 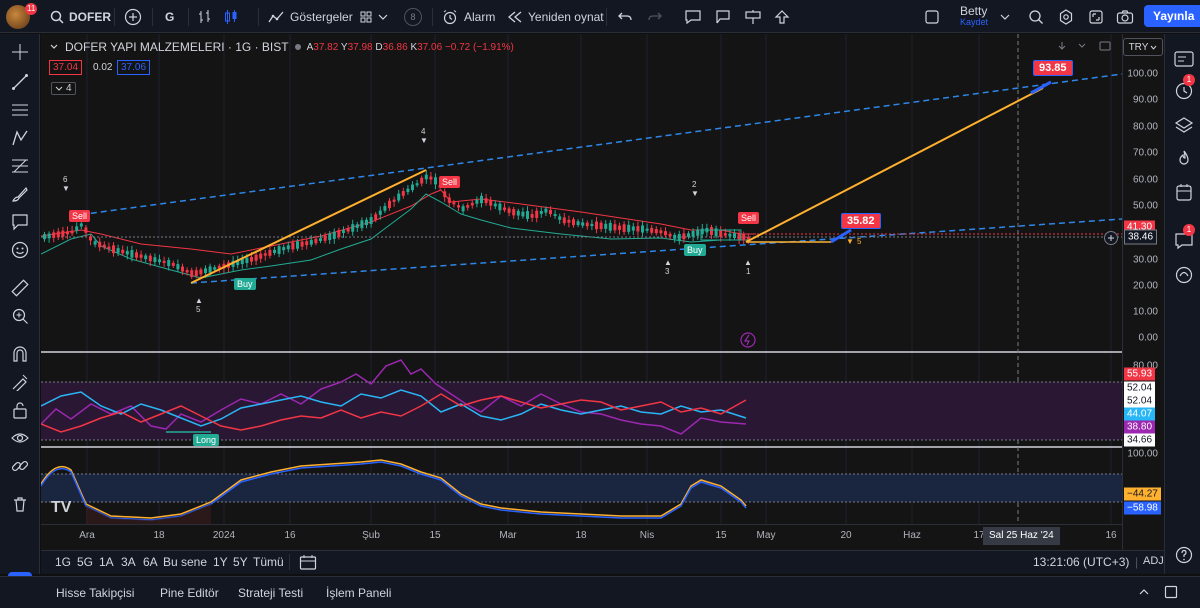 What do you see at coordinates (1171, 593) in the screenshot?
I see `maximize-panel-icon` at bounding box center [1171, 593].